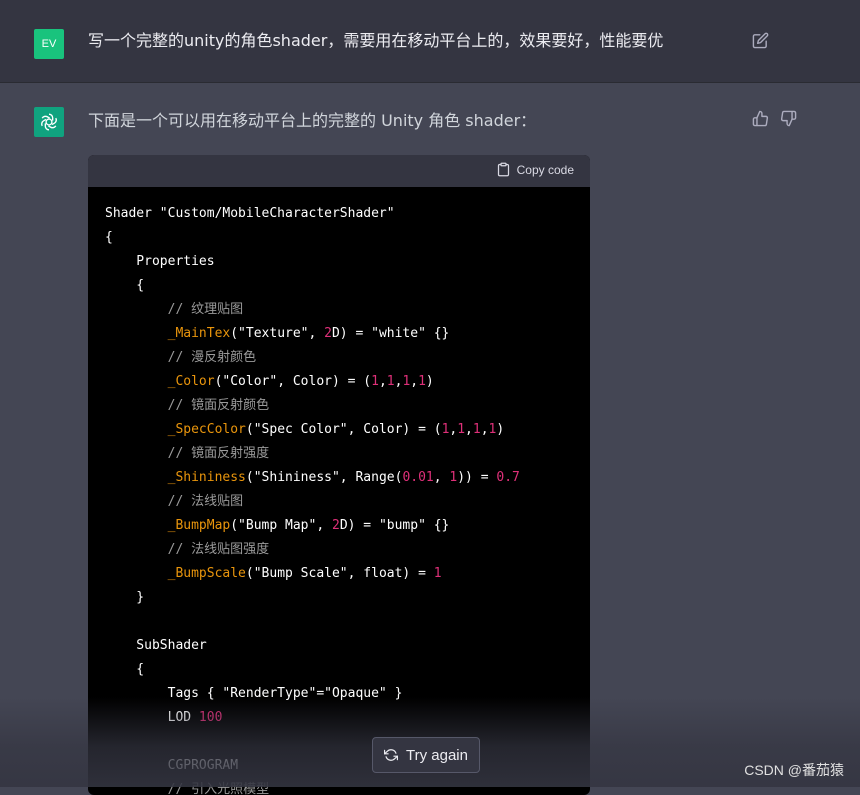  Describe the element at coordinates (343, 429) in the screenshot. I see `code-token: ("Spec Color", Color) = (` at that location.